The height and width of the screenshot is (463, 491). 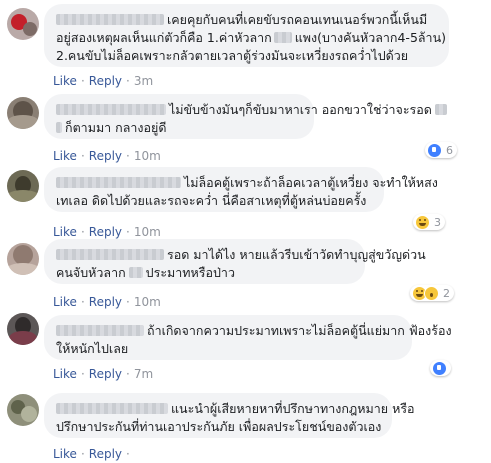 I want to click on comment-actions: Like · Reply ·, so click(x=91, y=454).